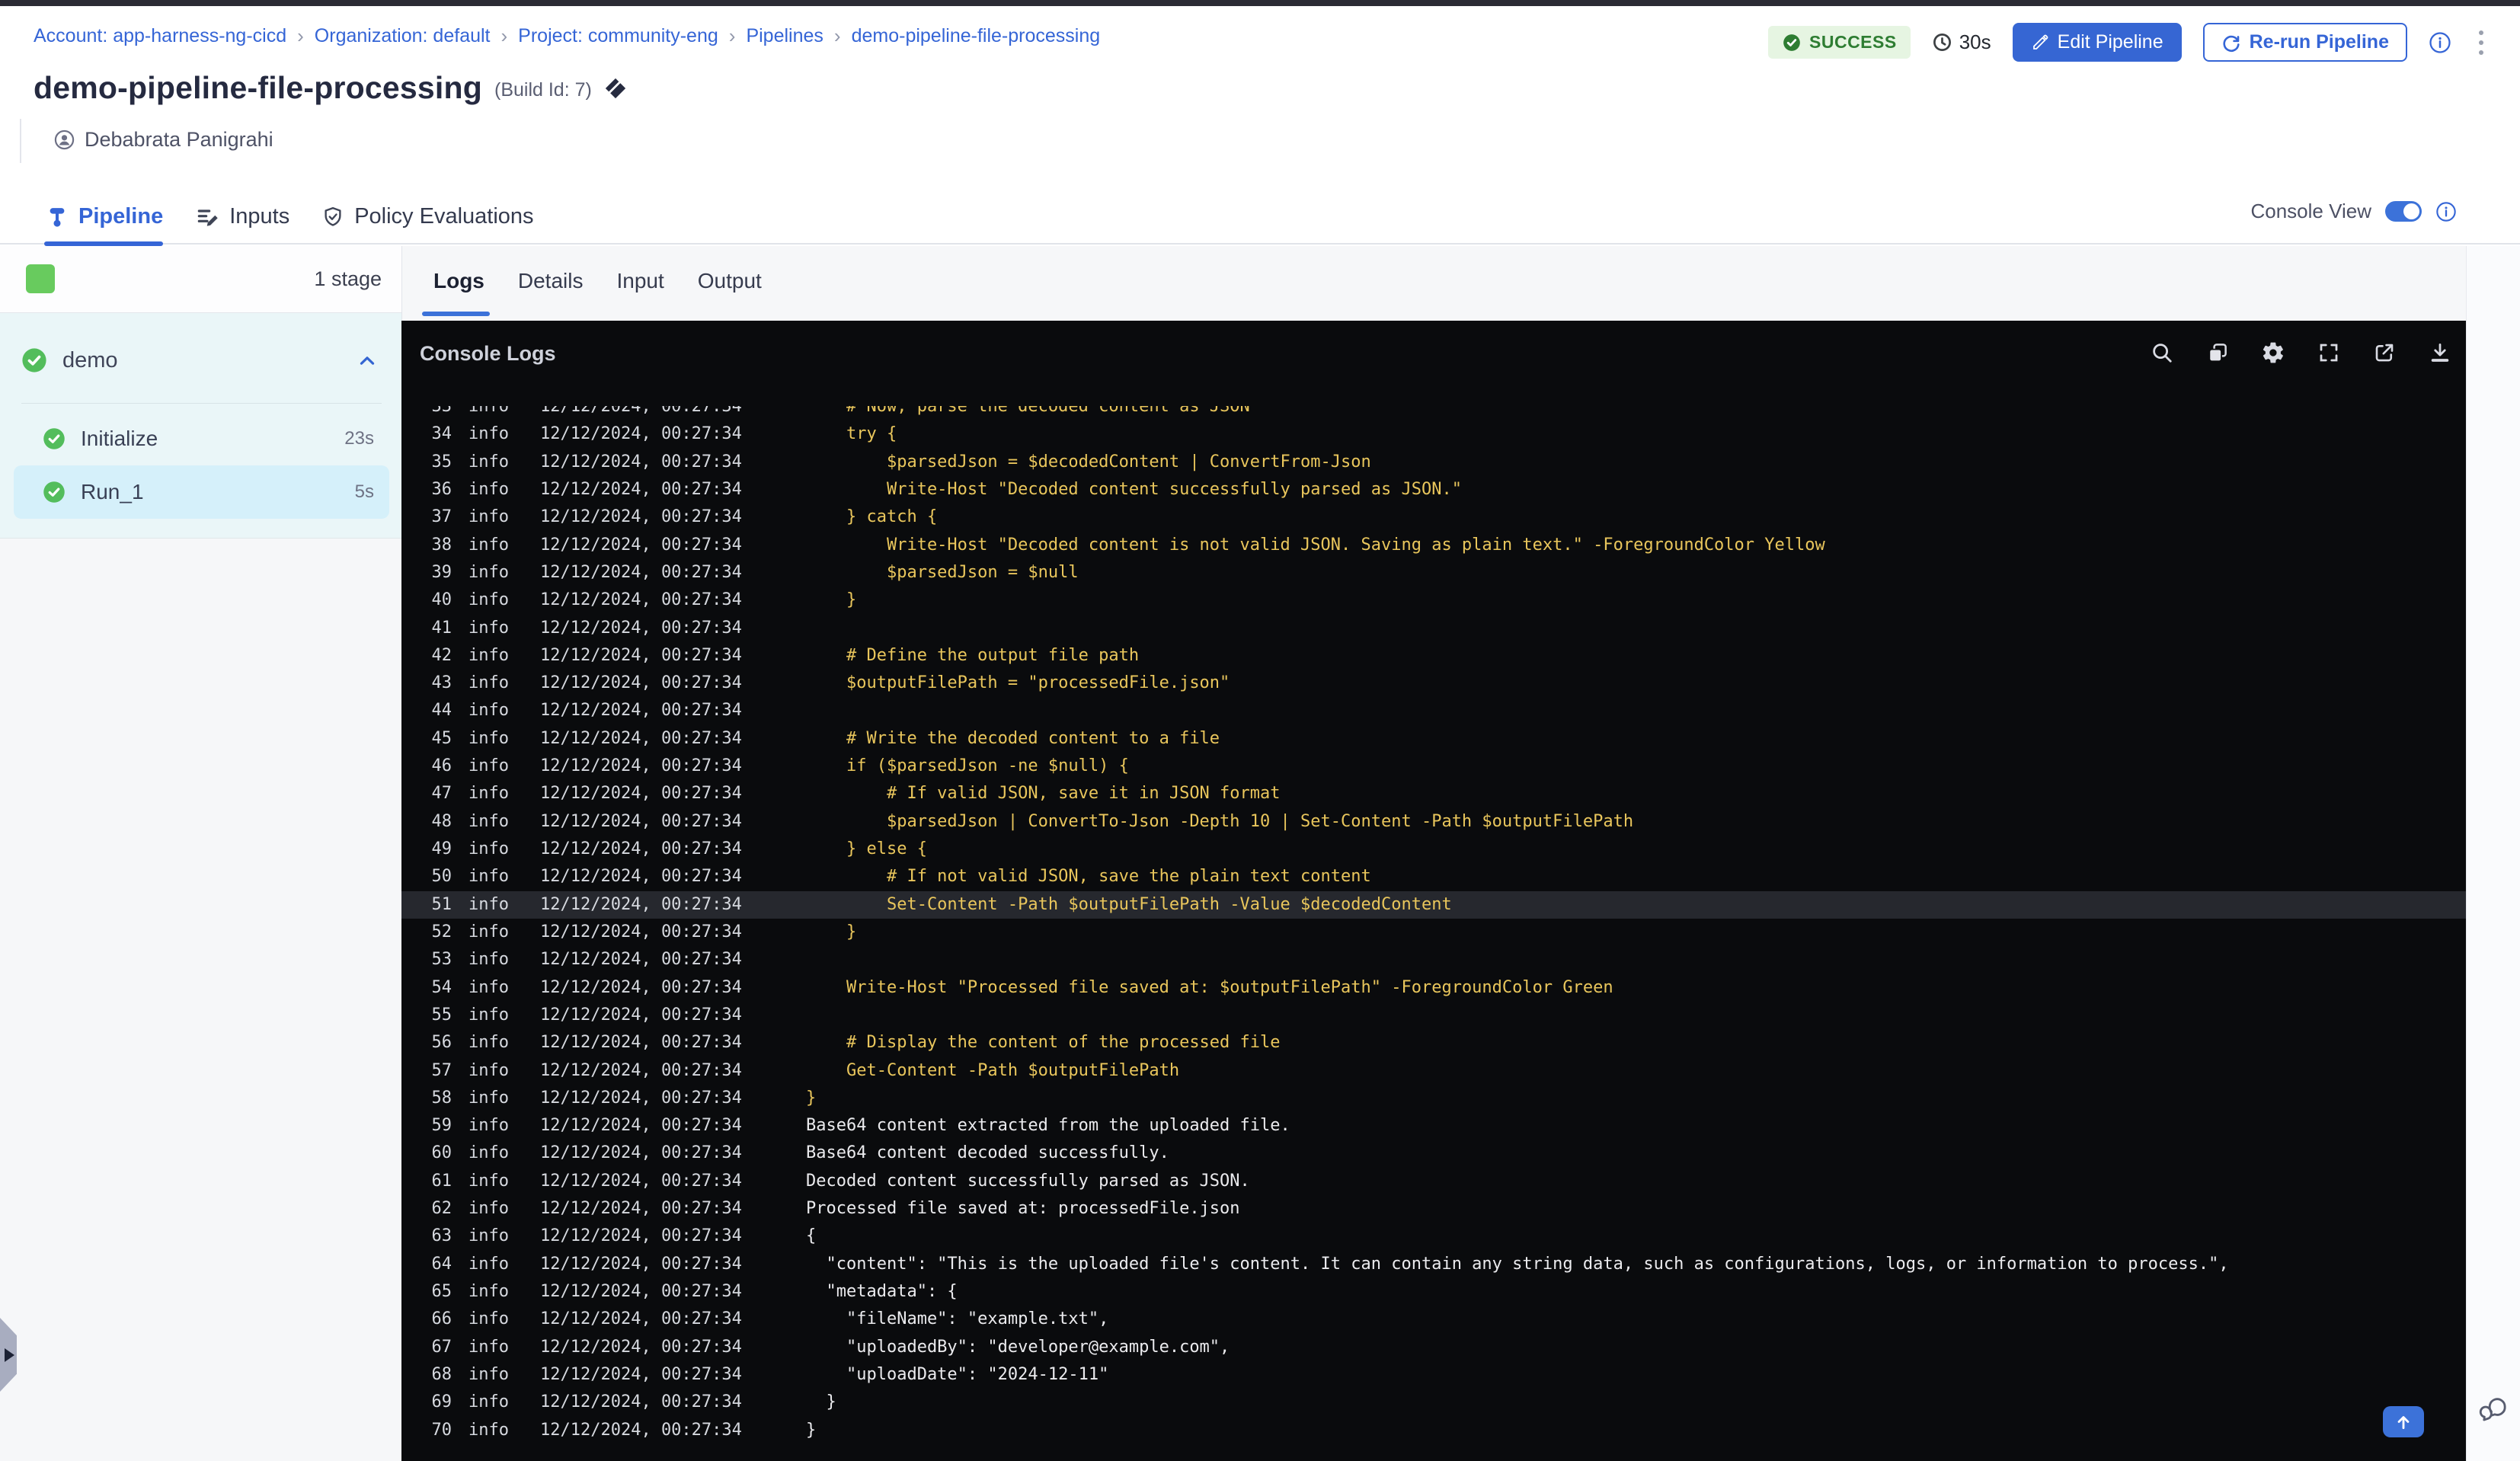 Image resolution: width=2520 pixels, height=1461 pixels. Describe the element at coordinates (1043, 794) in the screenshot. I see `log-message: # If valid JSON, save it in JSON format` at that location.